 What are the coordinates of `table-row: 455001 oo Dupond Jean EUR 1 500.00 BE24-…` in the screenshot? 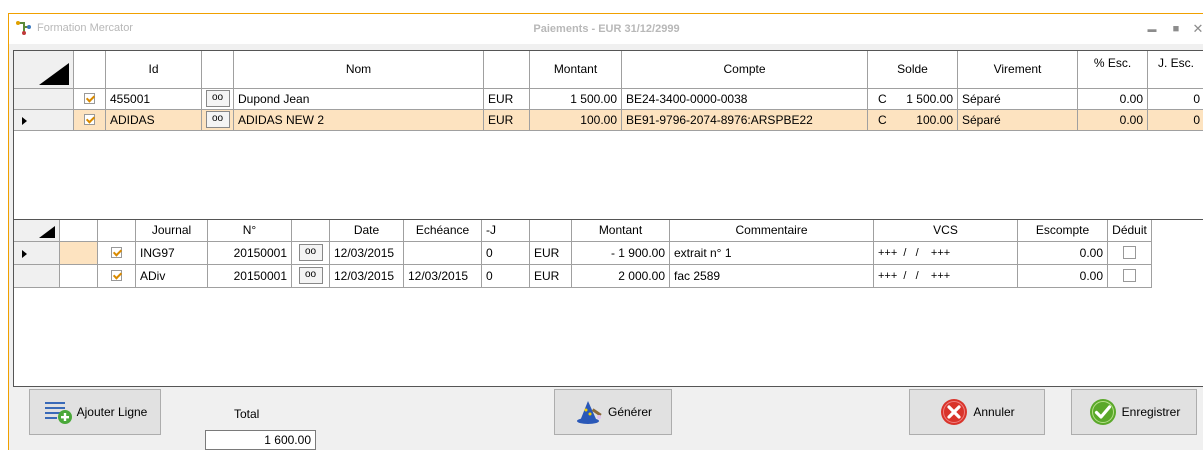 It's located at (608, 99).